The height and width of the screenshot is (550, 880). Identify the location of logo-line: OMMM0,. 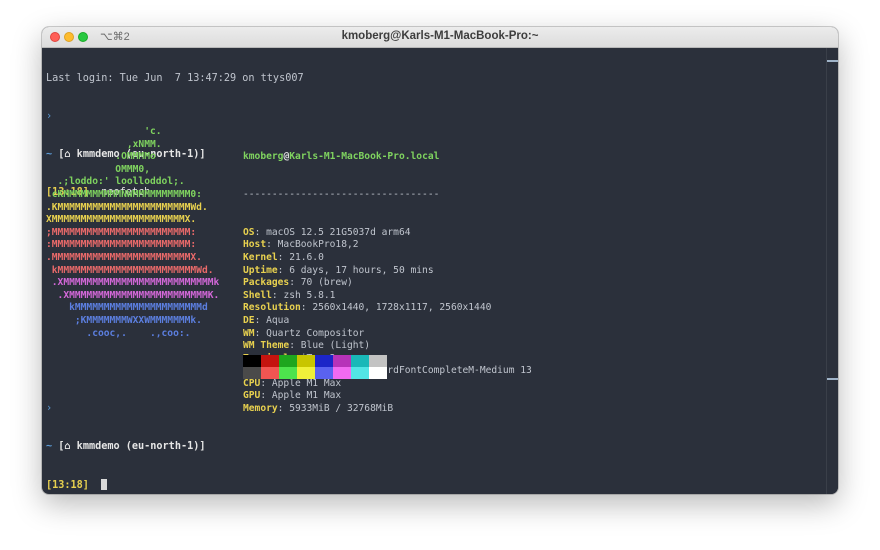
(98, 169).